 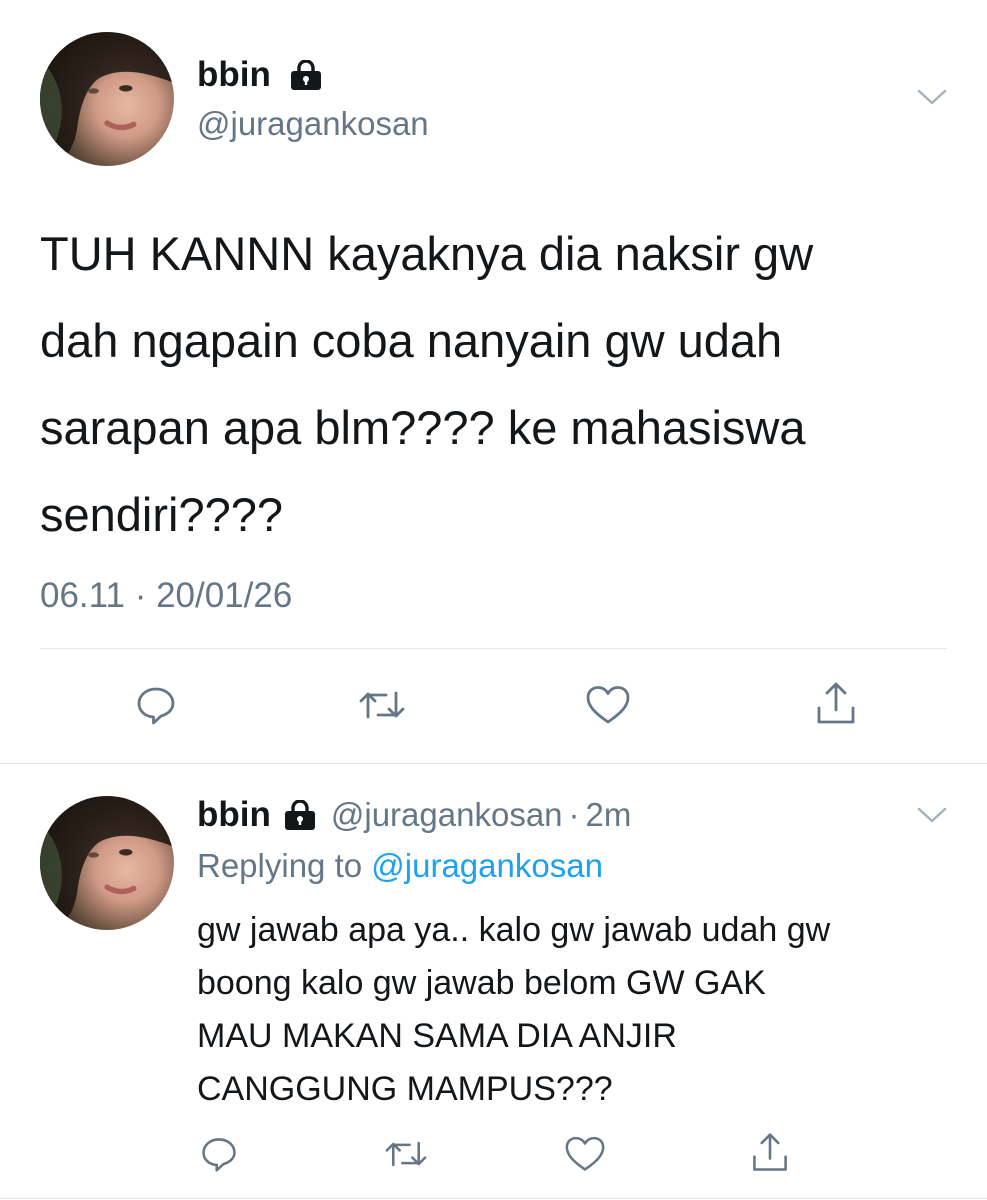 I want to click on main-display-name: bbin, so click(x=234, y=75).